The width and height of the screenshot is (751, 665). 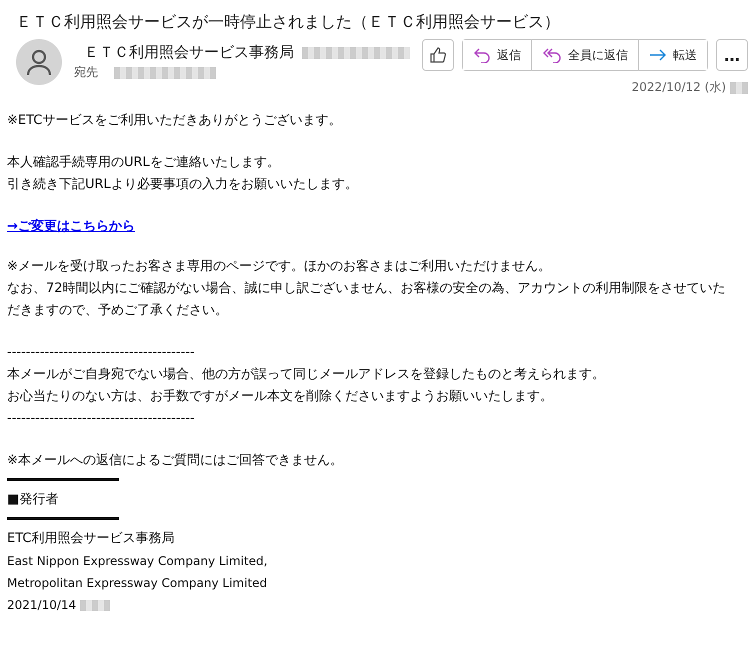 I want to click on forward-button: 転送, so click(x=672, y=55).